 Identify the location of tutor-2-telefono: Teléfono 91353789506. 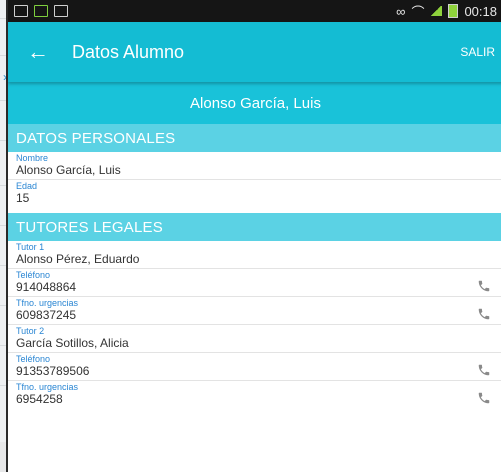
(254, 367).